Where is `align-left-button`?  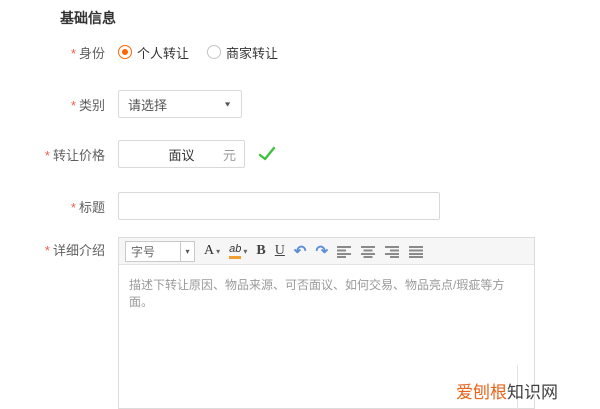
align-left-button is located at coordinates (344, 251).